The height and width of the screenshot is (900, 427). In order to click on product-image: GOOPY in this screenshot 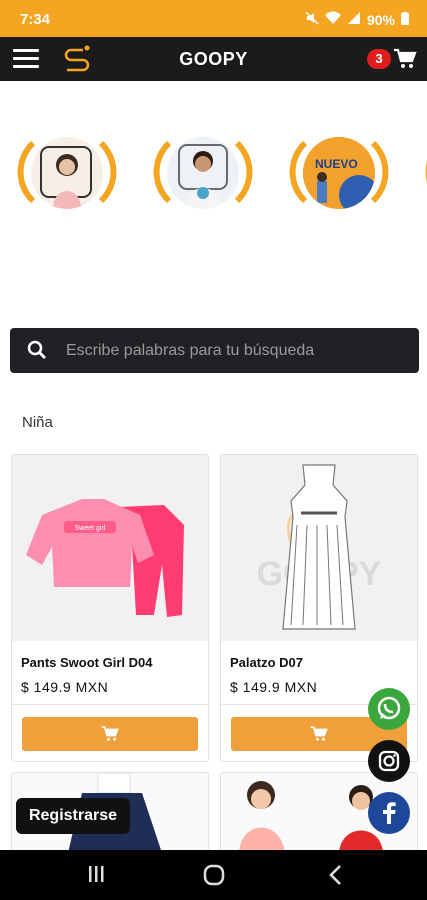, I will do `click(319, 548)`.